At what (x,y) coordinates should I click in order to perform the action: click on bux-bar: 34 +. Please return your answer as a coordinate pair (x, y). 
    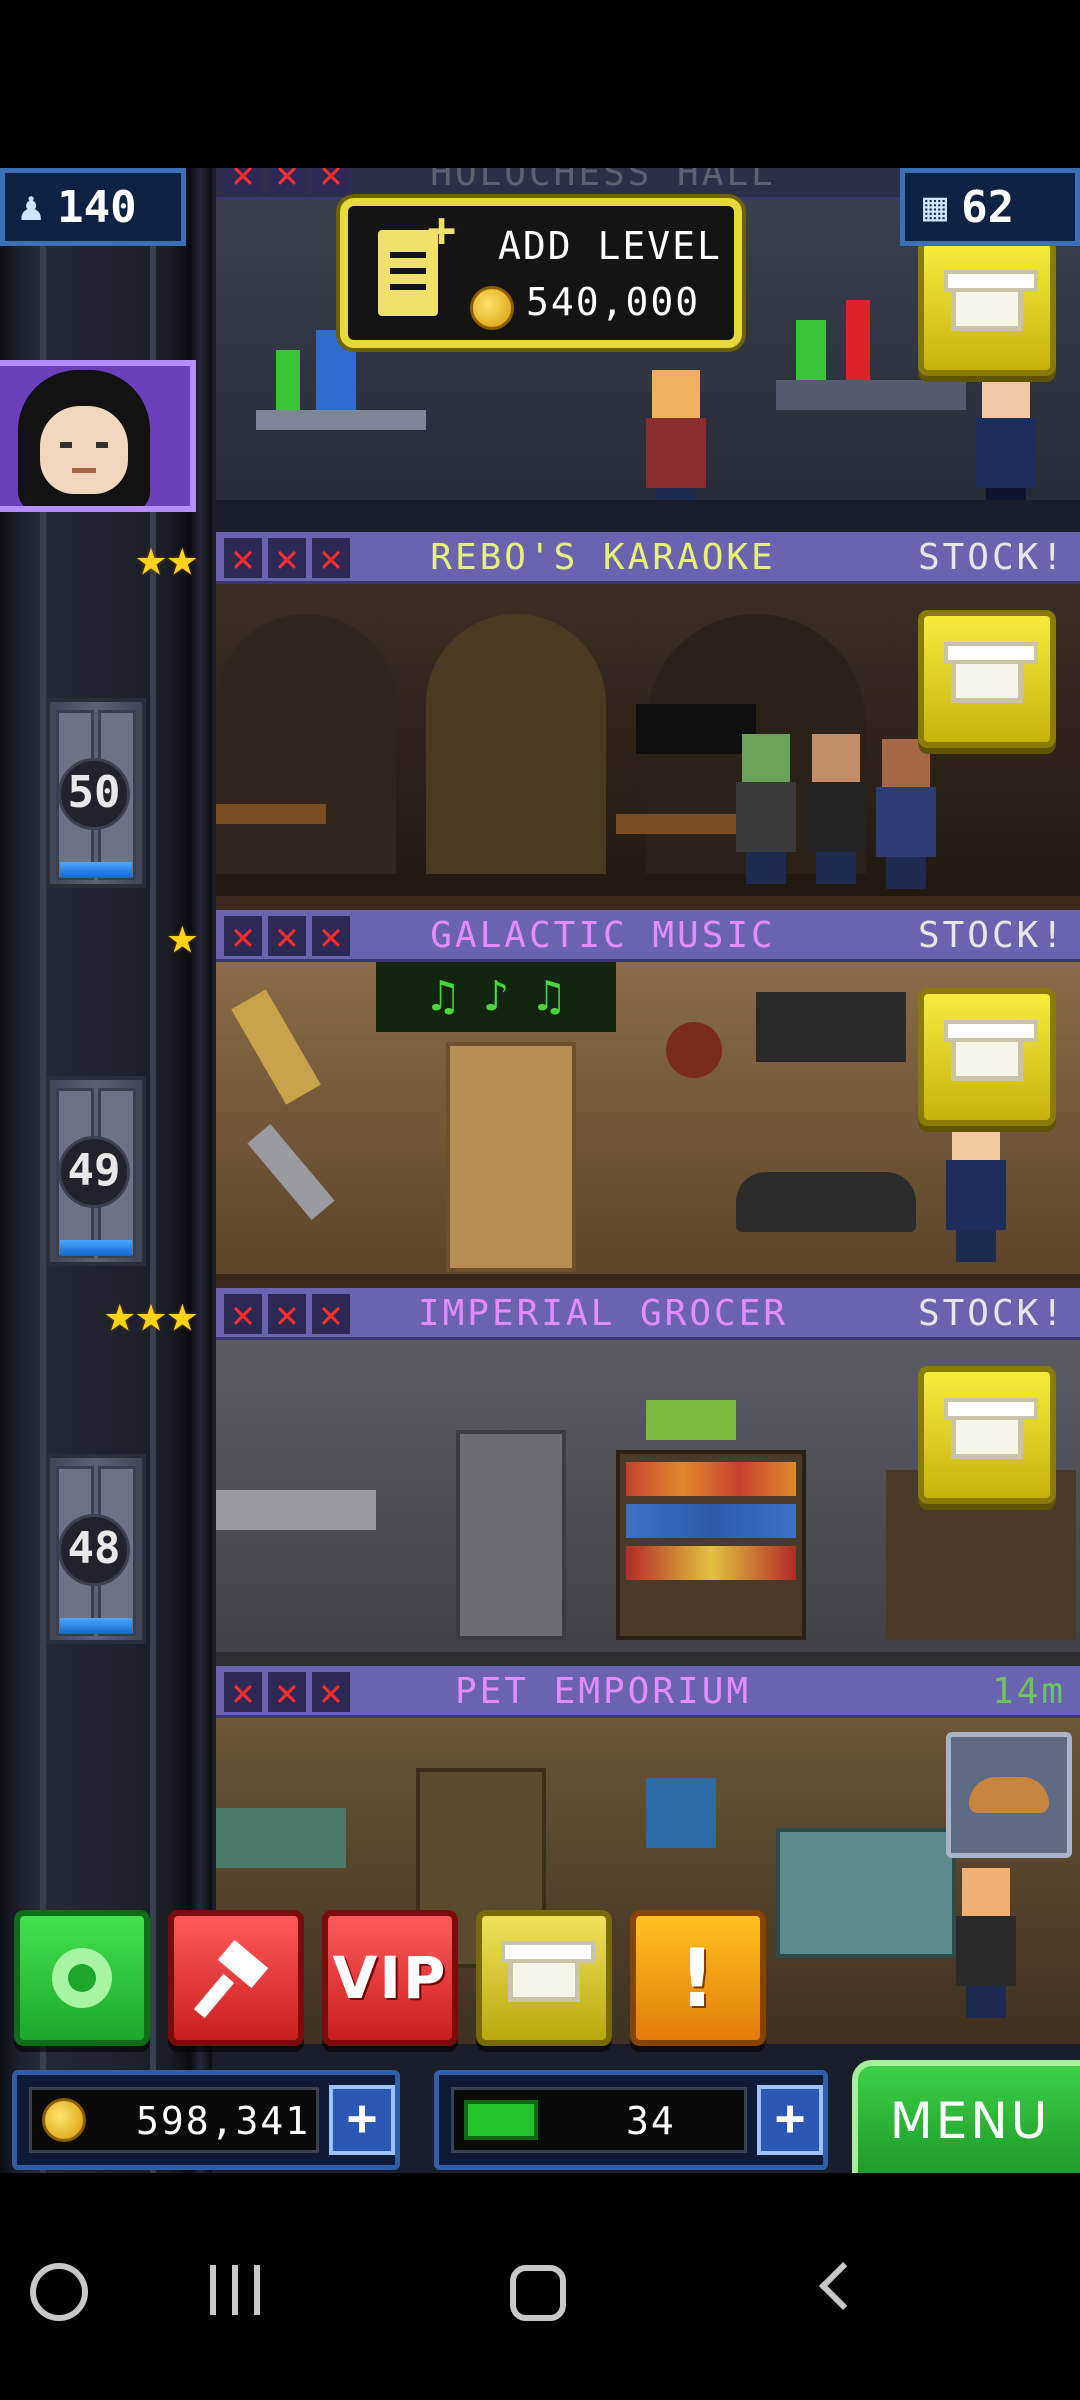
    Looking at the image, I should click on (631, 2120).